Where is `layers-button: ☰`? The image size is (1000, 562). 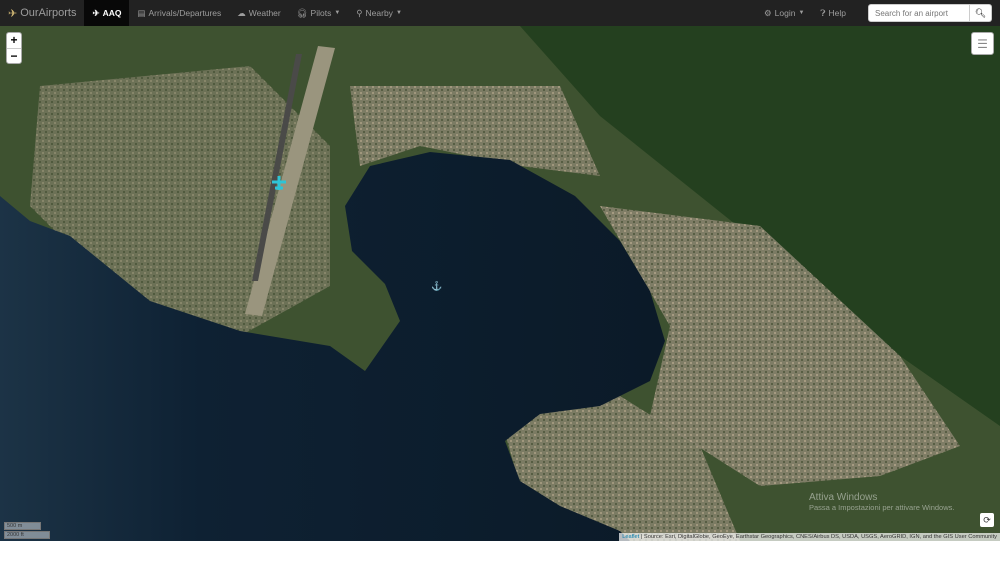
layers-button: ☰ is located at coordinates (982, 43).